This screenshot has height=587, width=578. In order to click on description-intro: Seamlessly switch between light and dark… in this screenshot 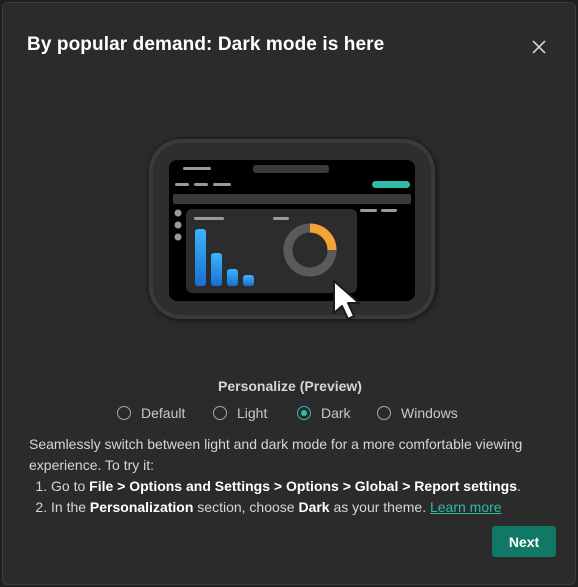, I will do `click(276, 454)`.